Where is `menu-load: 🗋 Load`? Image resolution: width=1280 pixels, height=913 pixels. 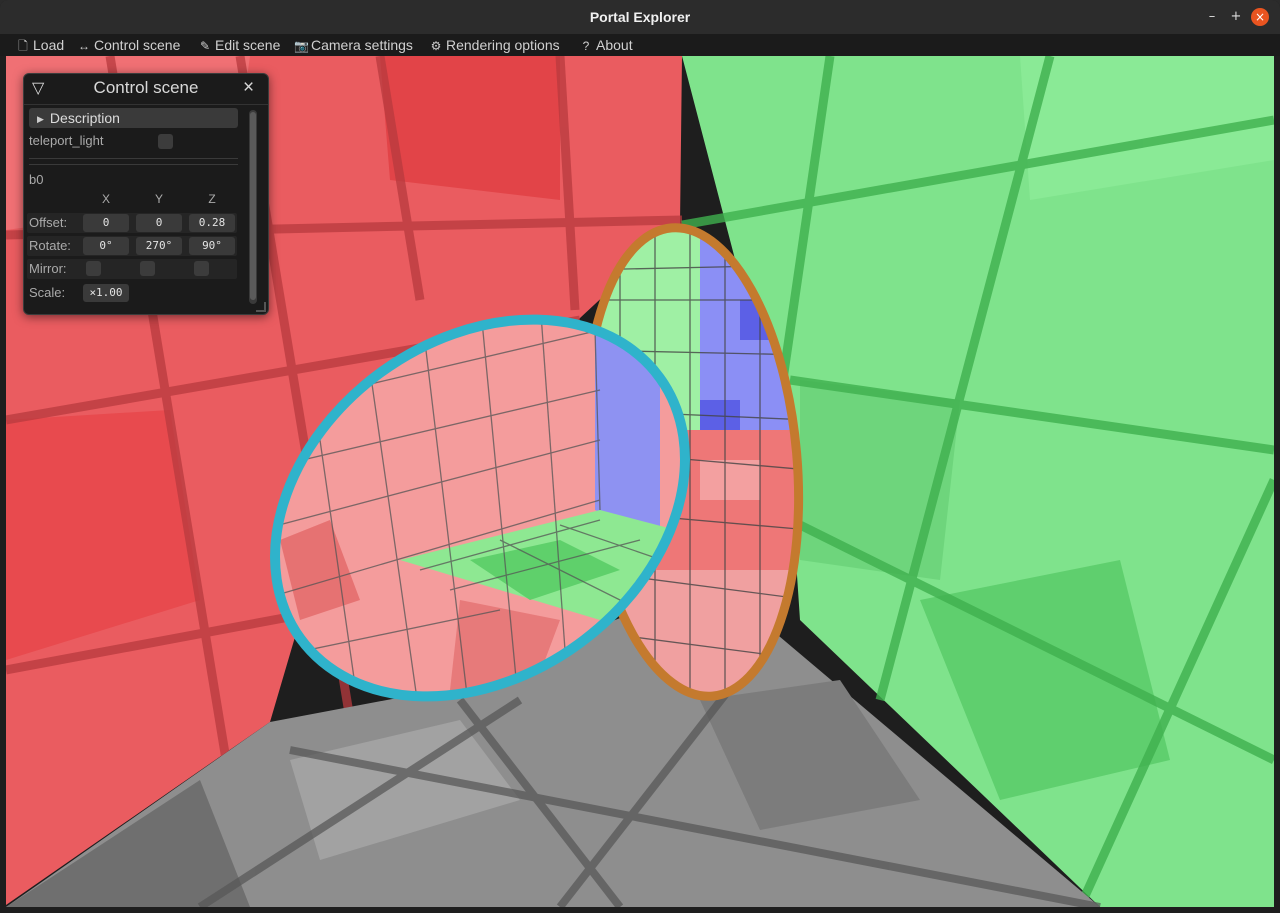
menu-load: 🗋 Load is located at coordinates (40, 45).